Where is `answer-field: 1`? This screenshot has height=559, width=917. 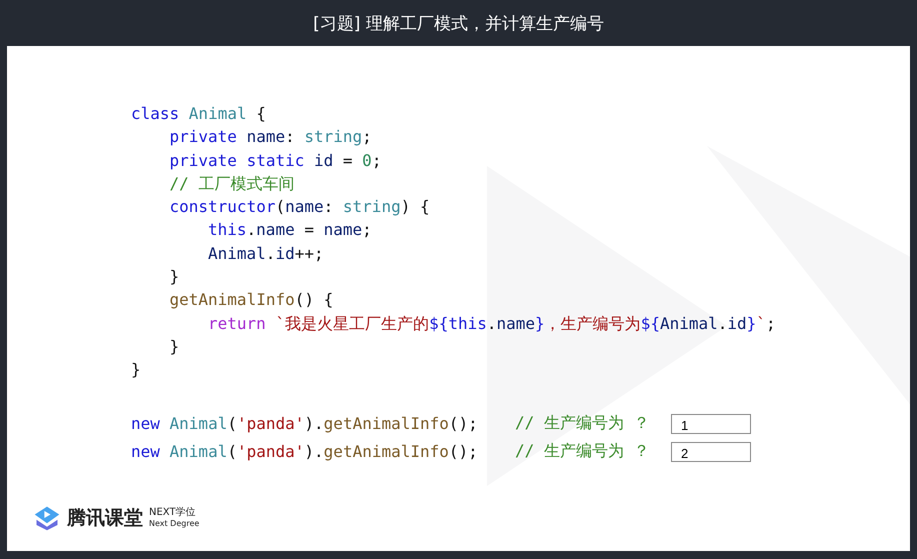
answer-field: 1 is located at coordinates (711, 424).